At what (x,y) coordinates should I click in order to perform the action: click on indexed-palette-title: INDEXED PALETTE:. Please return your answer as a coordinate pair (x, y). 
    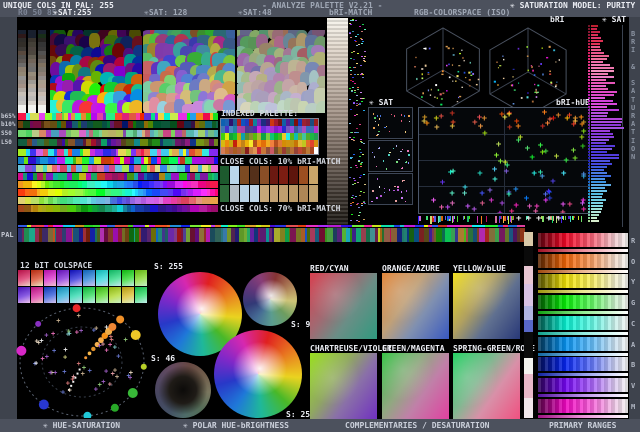
    Looking at the image, I should click on (260, 113).